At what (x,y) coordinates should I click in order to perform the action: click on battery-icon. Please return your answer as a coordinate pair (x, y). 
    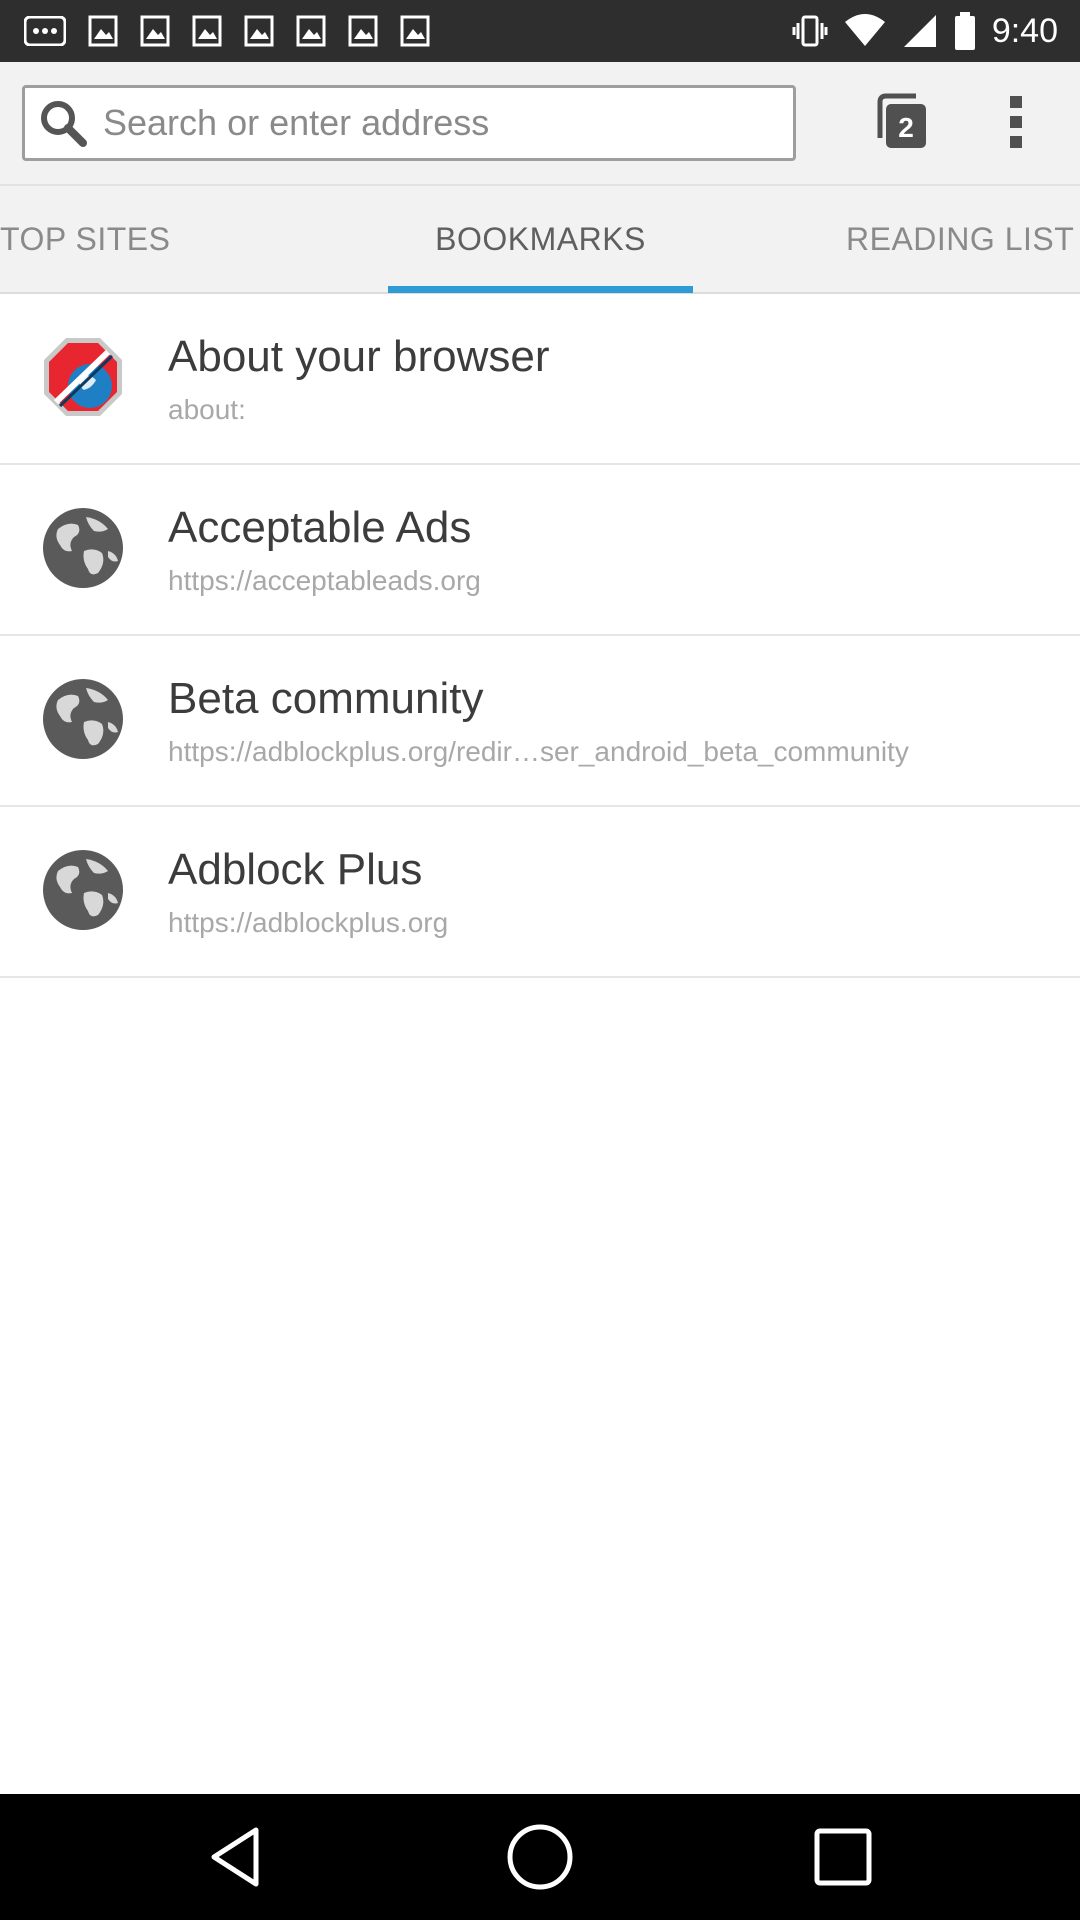
    Looking at the image, I should click on (964, 31).